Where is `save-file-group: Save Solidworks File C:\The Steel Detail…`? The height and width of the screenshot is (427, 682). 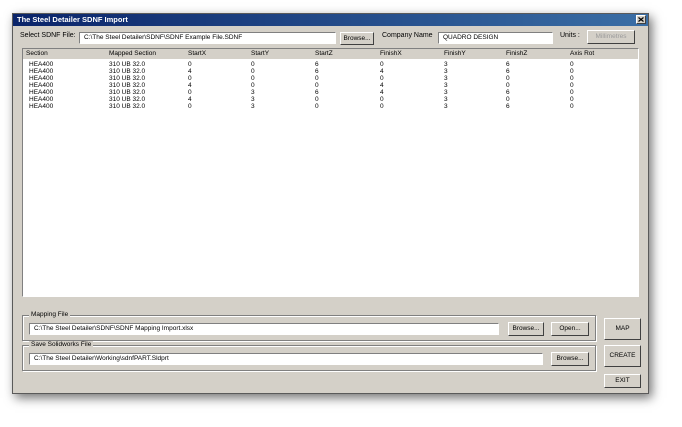 save-file-group: Save Solidworks File C:\The Steel Detail… is located at coordinates (309, 356).